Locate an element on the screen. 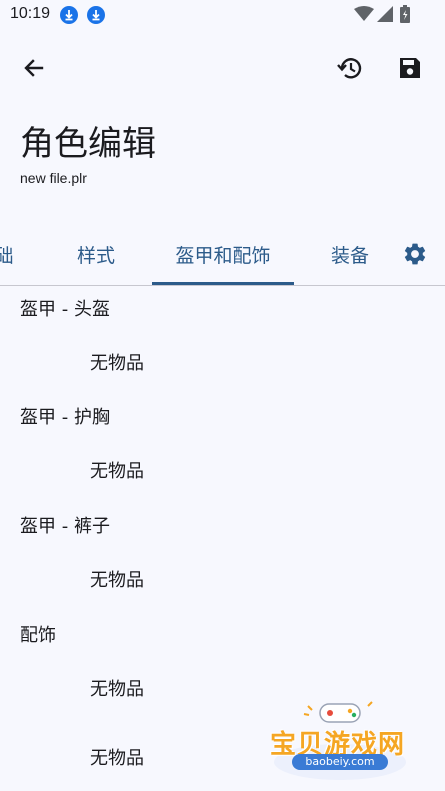  watermark-logo: 宝贝游戏网 baobeiy.com is located at coordinates (340, 740).